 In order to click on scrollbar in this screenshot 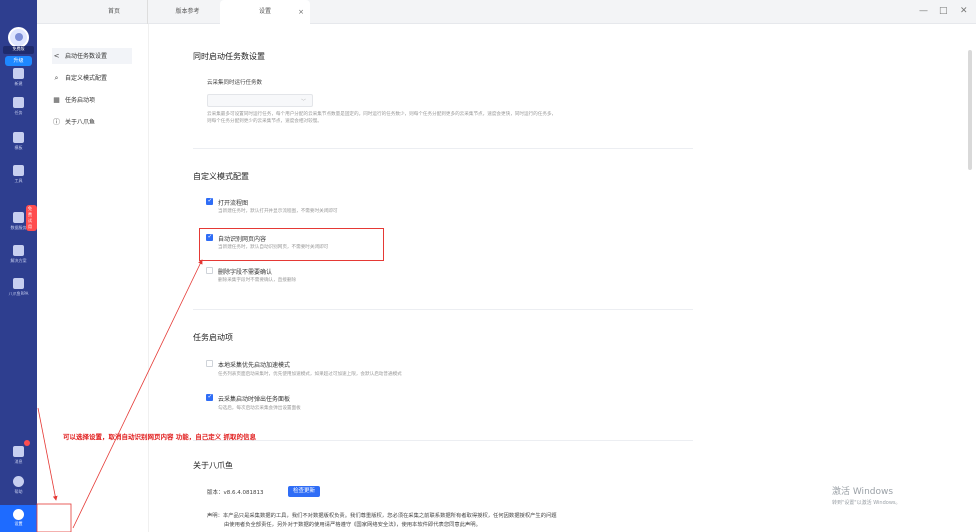, I will do `click(970, 110)`.